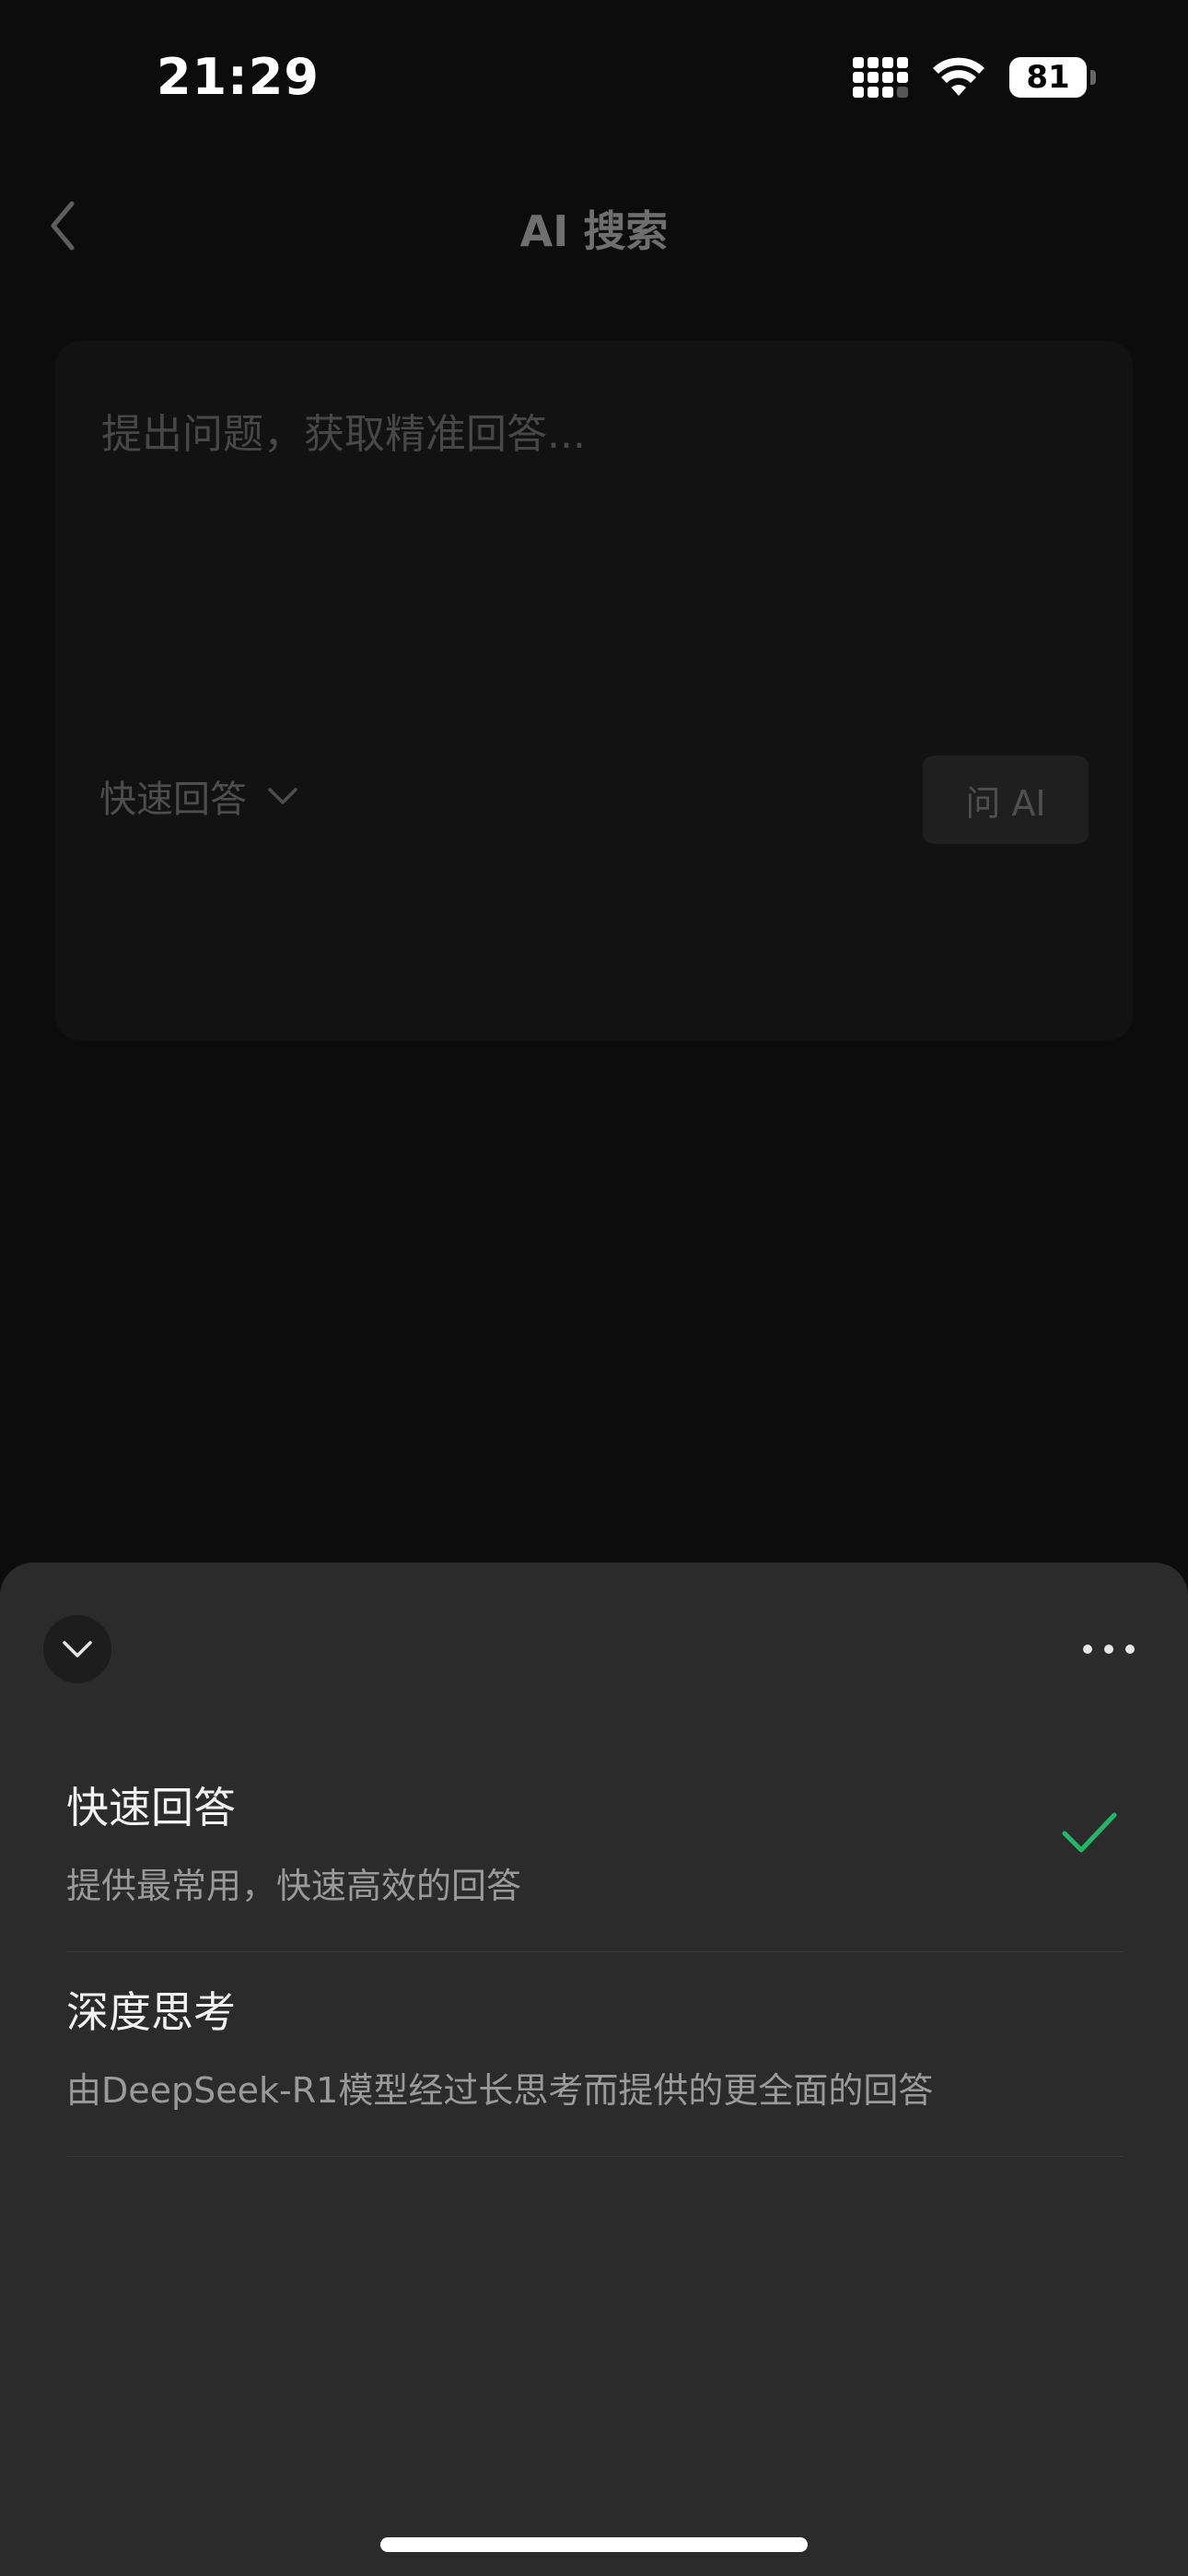 Image resolution: width=1188 pixels, height=2576 pixels. Describe the element at coordinates (151, 1807) in the screenshot. I see `option-title: 快速回答` at that location.